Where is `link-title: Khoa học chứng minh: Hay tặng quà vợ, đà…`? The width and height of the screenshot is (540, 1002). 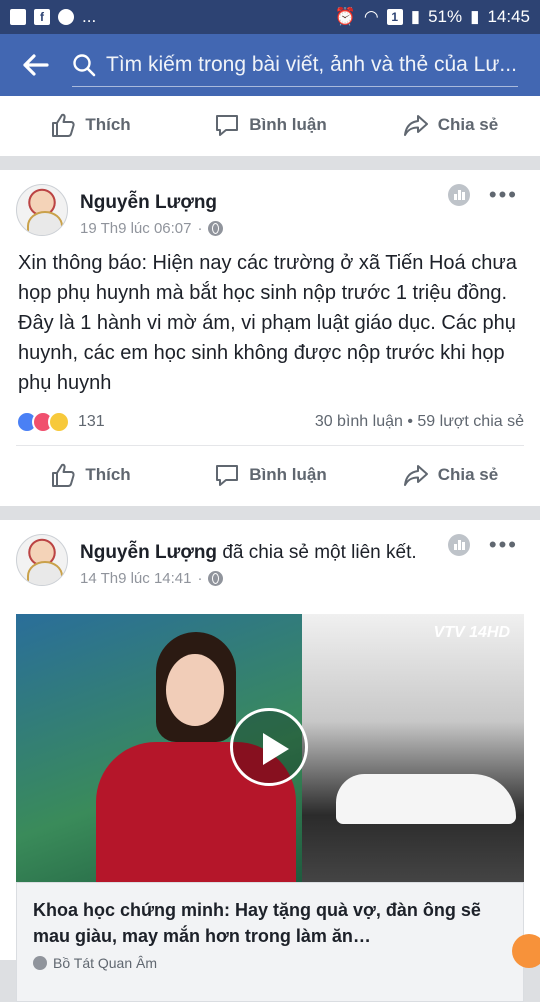 link-title: Khoa học chứng minh: Hay tặng quà vợ, đà… is located at coordinates (257, 923).